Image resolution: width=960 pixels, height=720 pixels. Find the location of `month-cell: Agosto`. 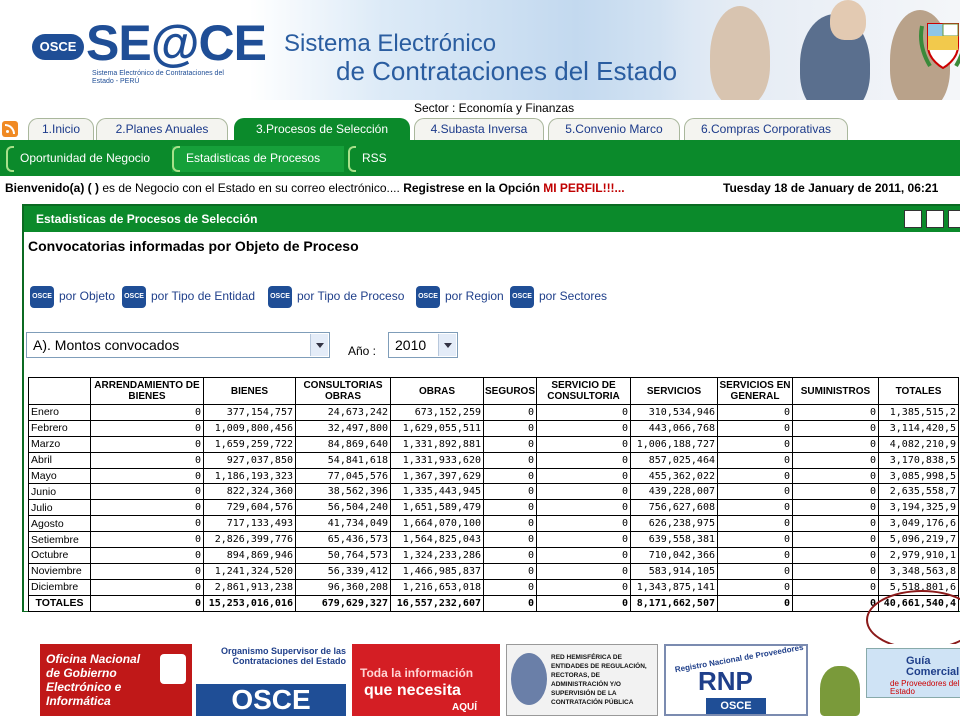

month-cell: Agosto is located at coordinates (59, 524).